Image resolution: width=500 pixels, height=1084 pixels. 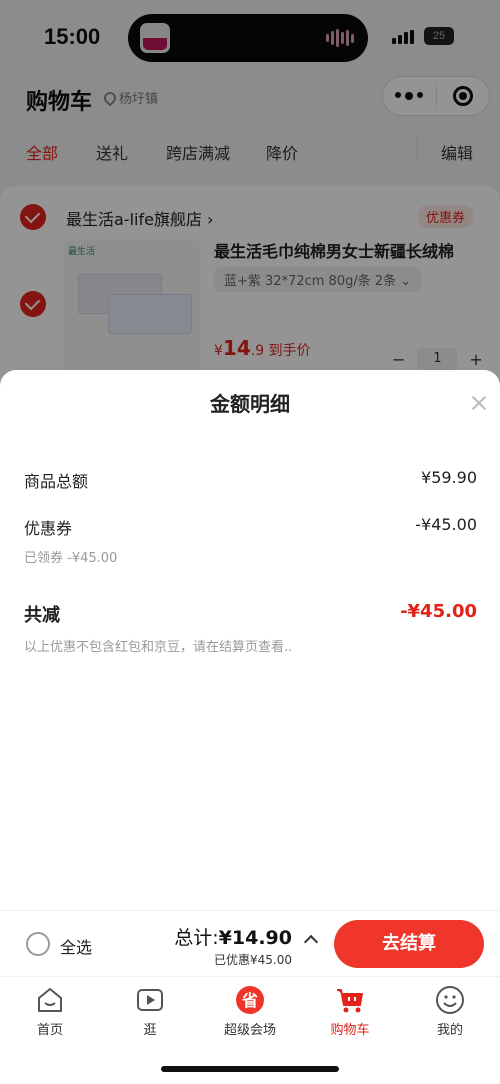 I want to click on chevron-up-icon, so click(x=311, y=942).